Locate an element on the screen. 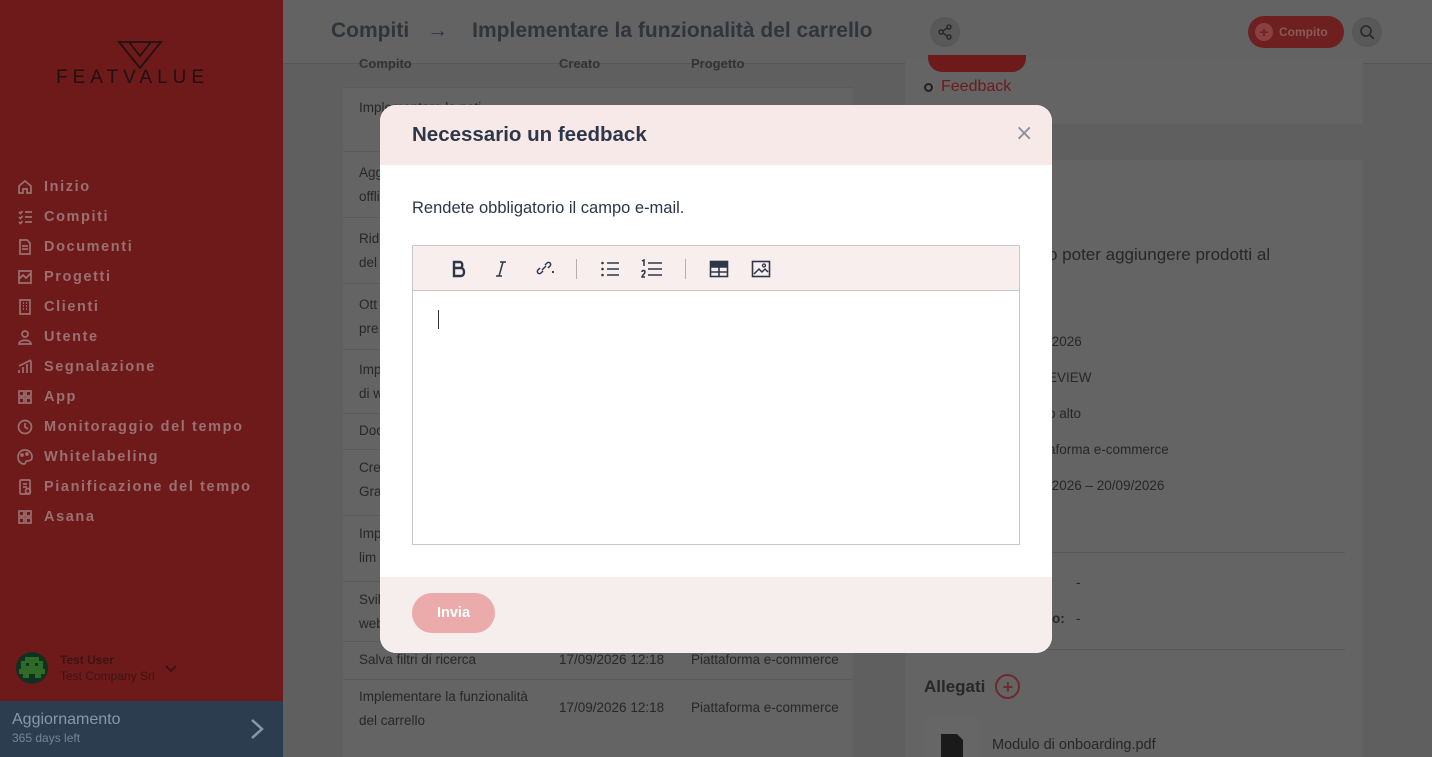 This screenshot has width=1432, height=757. sidebar-item-segnalazione: Segnalazione is located at coordinates (134, 367).